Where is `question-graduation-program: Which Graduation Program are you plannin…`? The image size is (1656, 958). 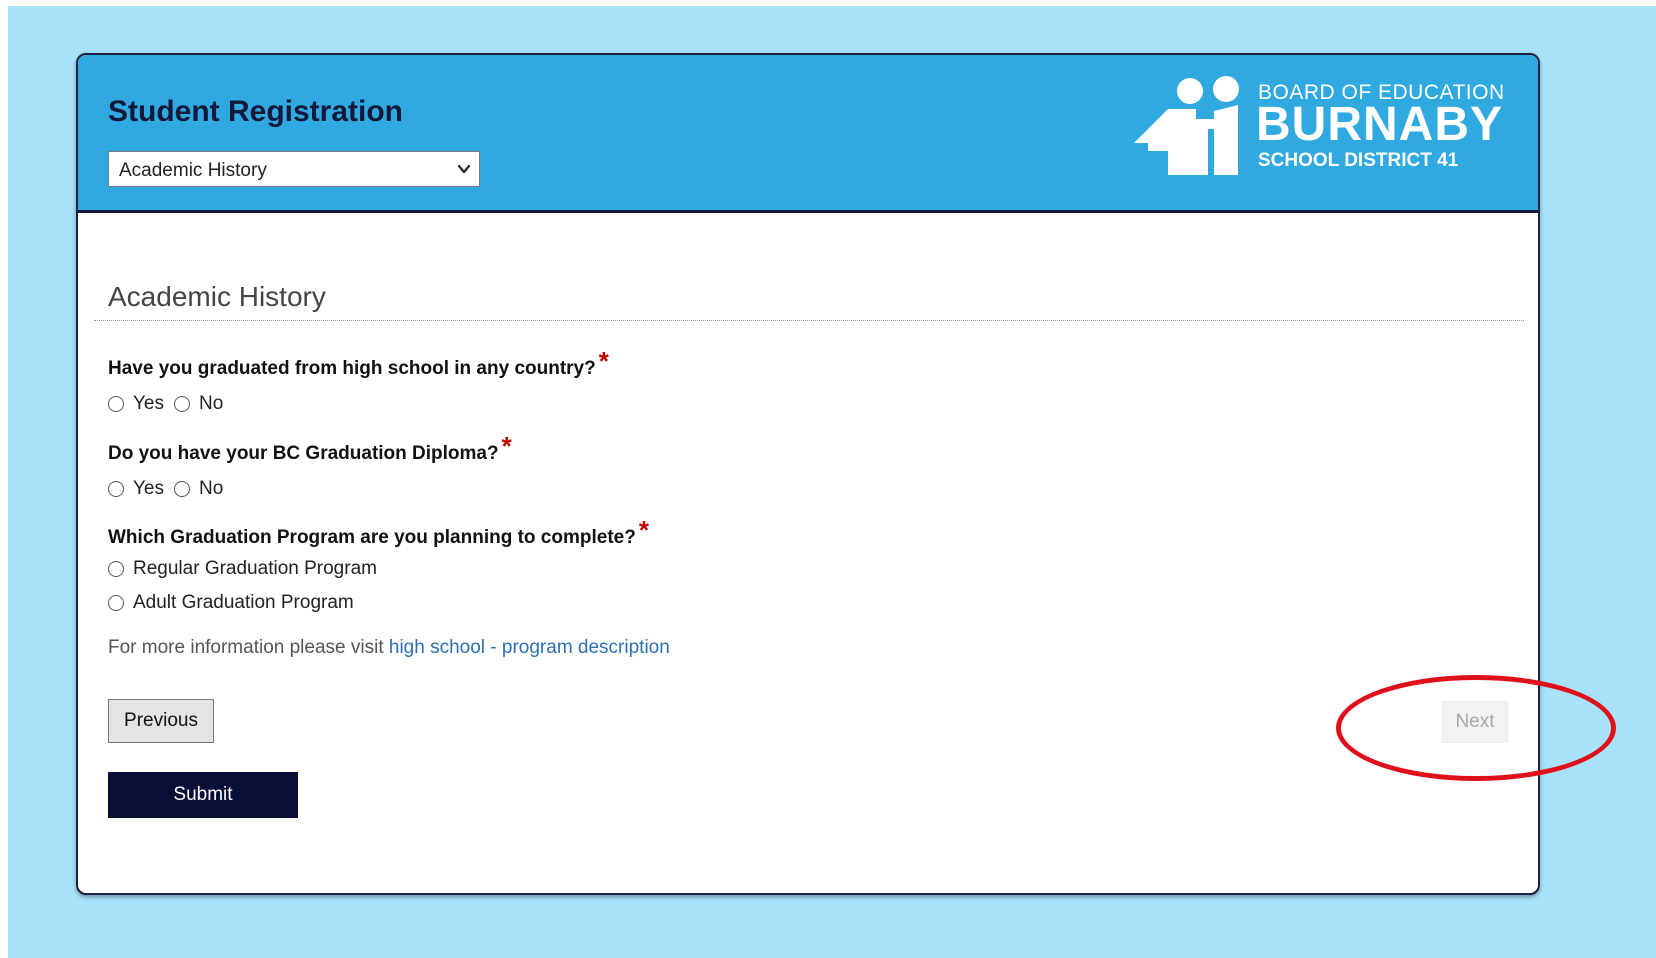
question-graduation-program: Which Graduation Program are you plannin… is located at coordinates (378, 532).